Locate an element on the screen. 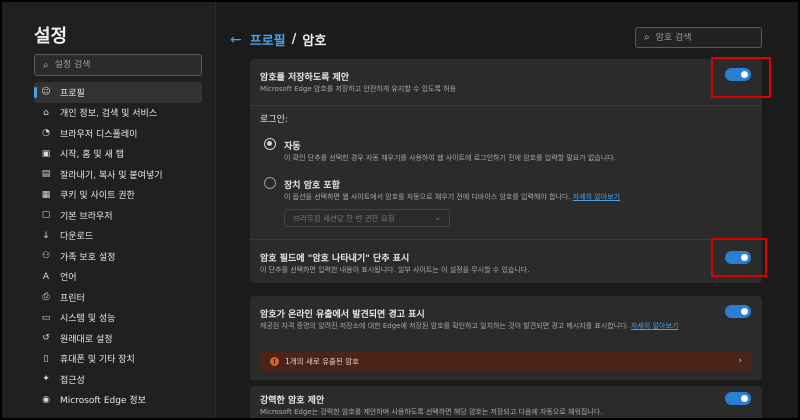 The width and height of the screenshot is (800, 420). sidebar-item-label: 브라우저 디스플레이 is located at coordinates (99, 134).